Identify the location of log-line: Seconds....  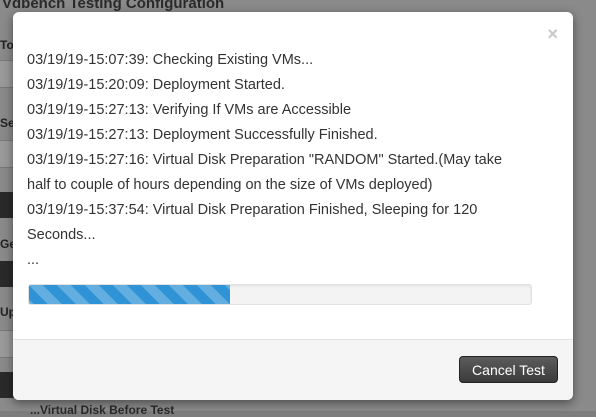
(61, 235).